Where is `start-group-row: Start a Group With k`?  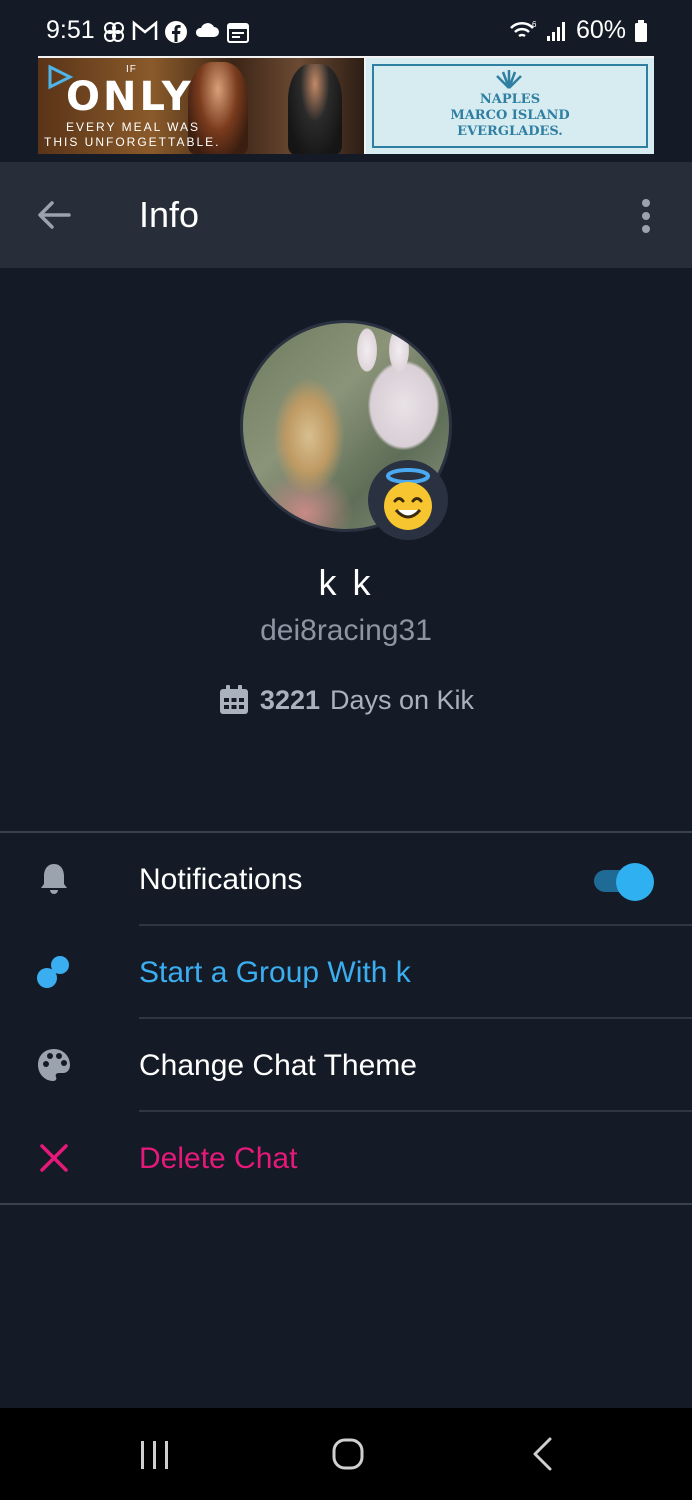 start-group-row: Start a Group With k is located at coordinates (346, 972).